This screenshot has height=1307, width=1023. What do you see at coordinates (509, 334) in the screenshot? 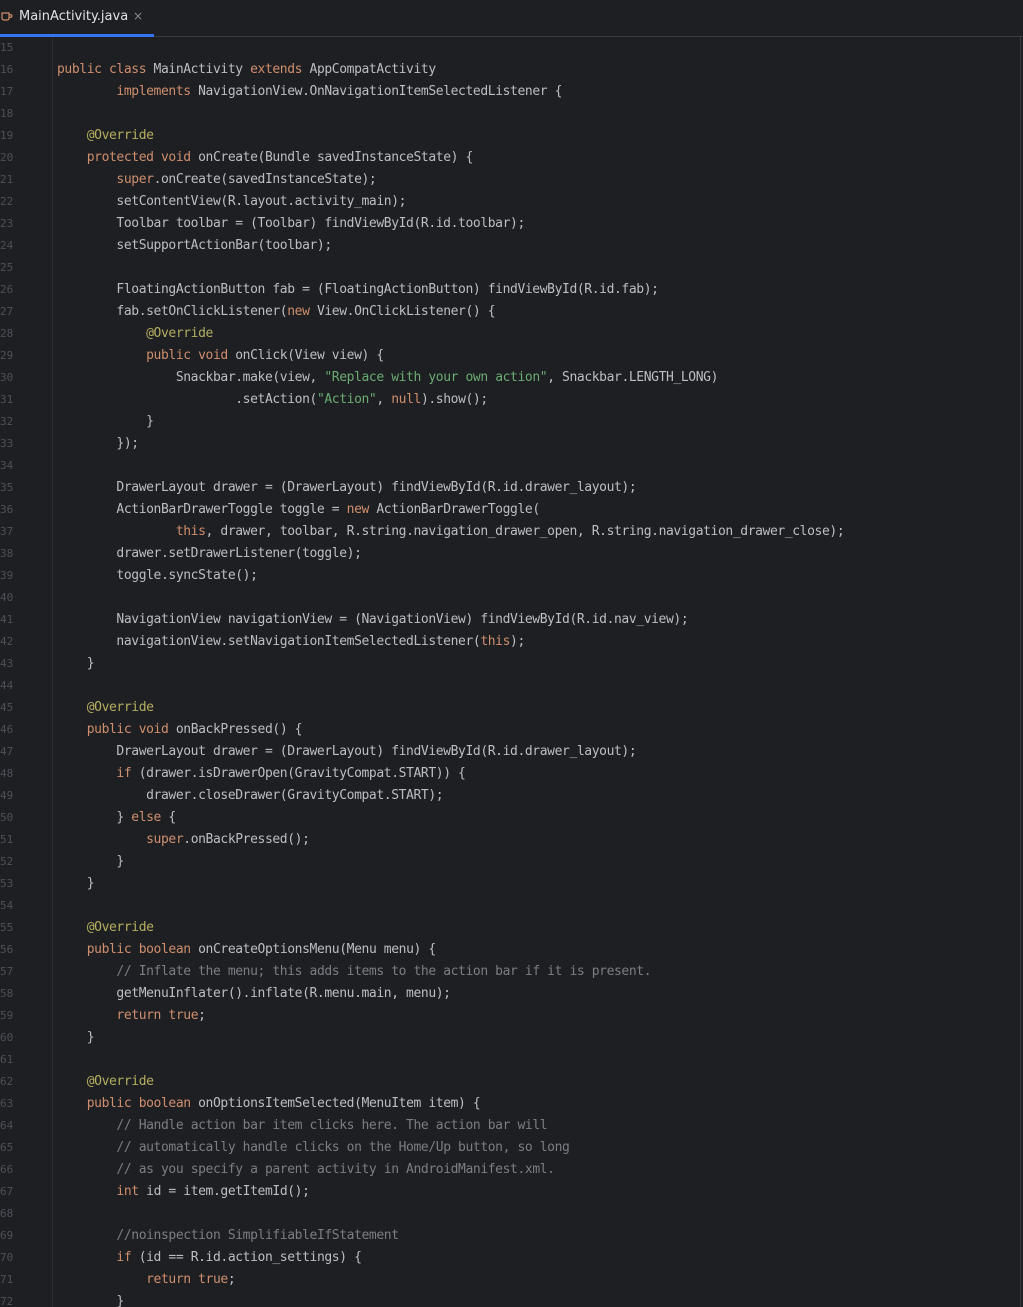
I see `code-line: 28 @Override` at bounding box center [509, 334].